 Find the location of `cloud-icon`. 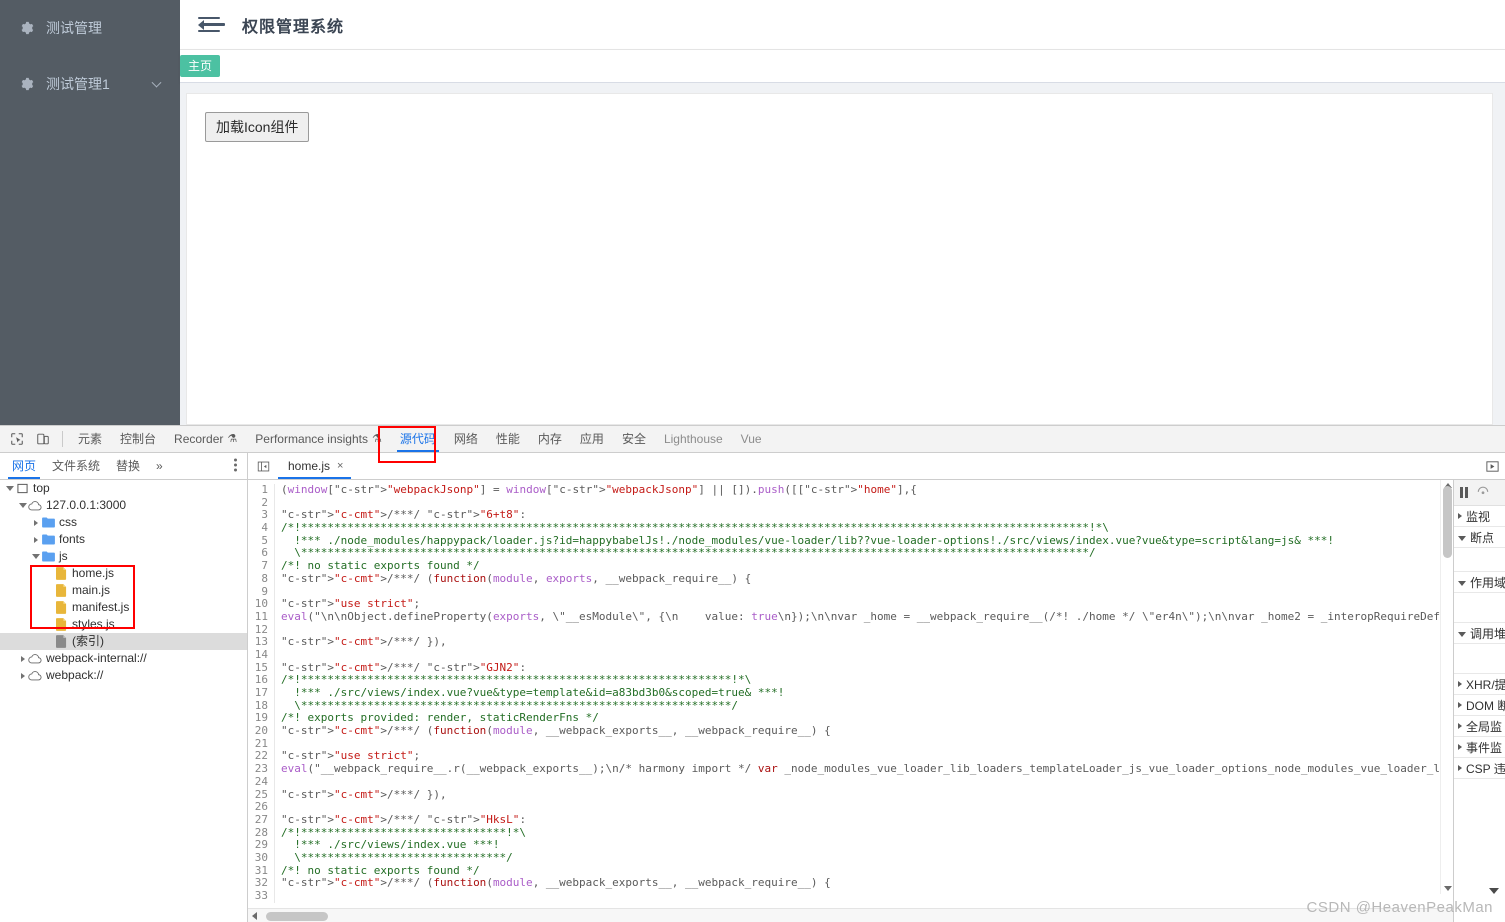

cloud-icon is located at coordinates (35, 658).